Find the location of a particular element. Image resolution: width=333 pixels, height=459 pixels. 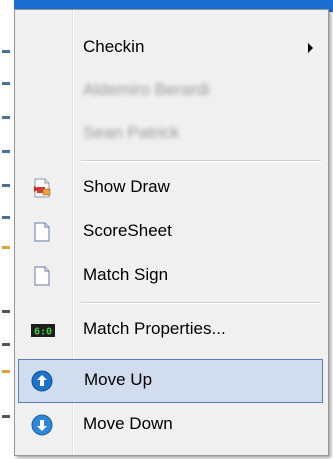

menu-item-player-2: Sean Patrick is located at coordinates (170, 134).